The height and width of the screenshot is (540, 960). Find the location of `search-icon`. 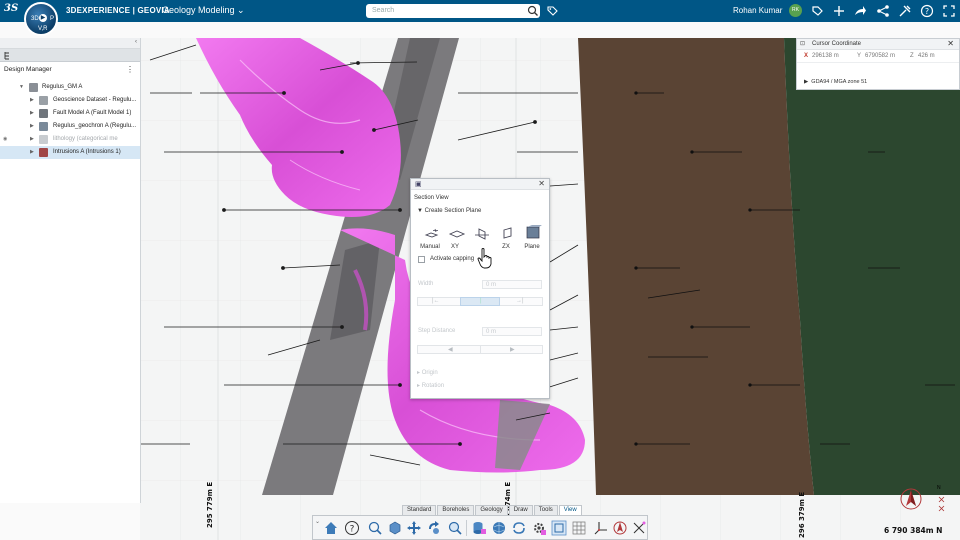

search-icon is located at coordinates (533, 11).